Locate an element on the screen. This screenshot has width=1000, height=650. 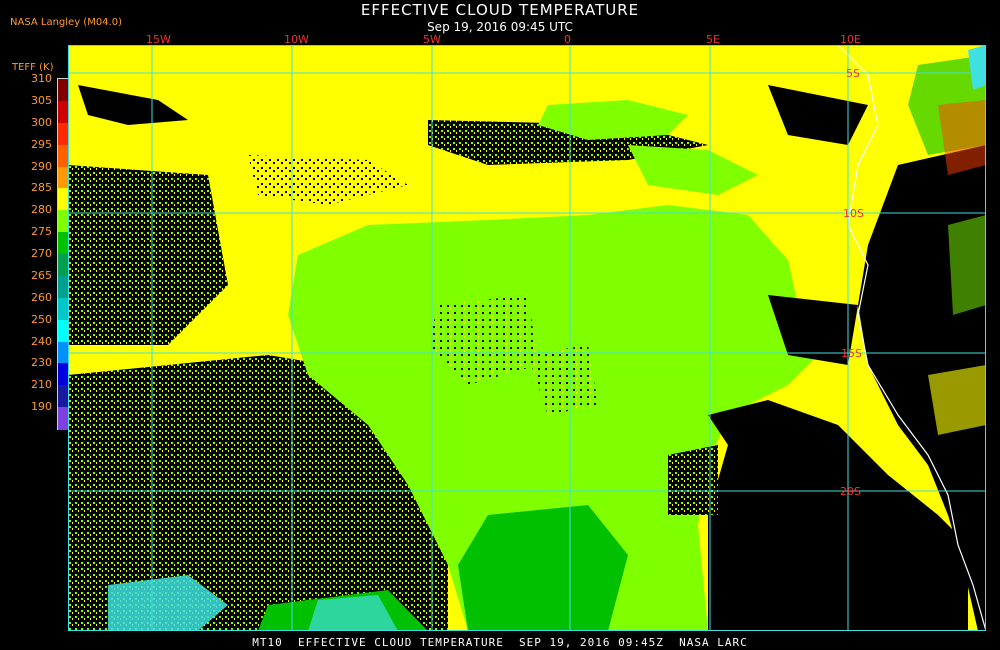
page-title: EFFECTIVE CLOUD TEMPERATURE is located at coordinates (500, 10).